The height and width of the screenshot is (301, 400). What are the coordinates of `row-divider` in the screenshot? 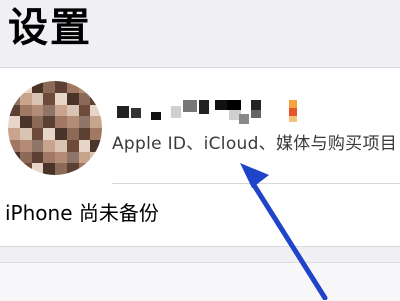 It's located at (256, 183).